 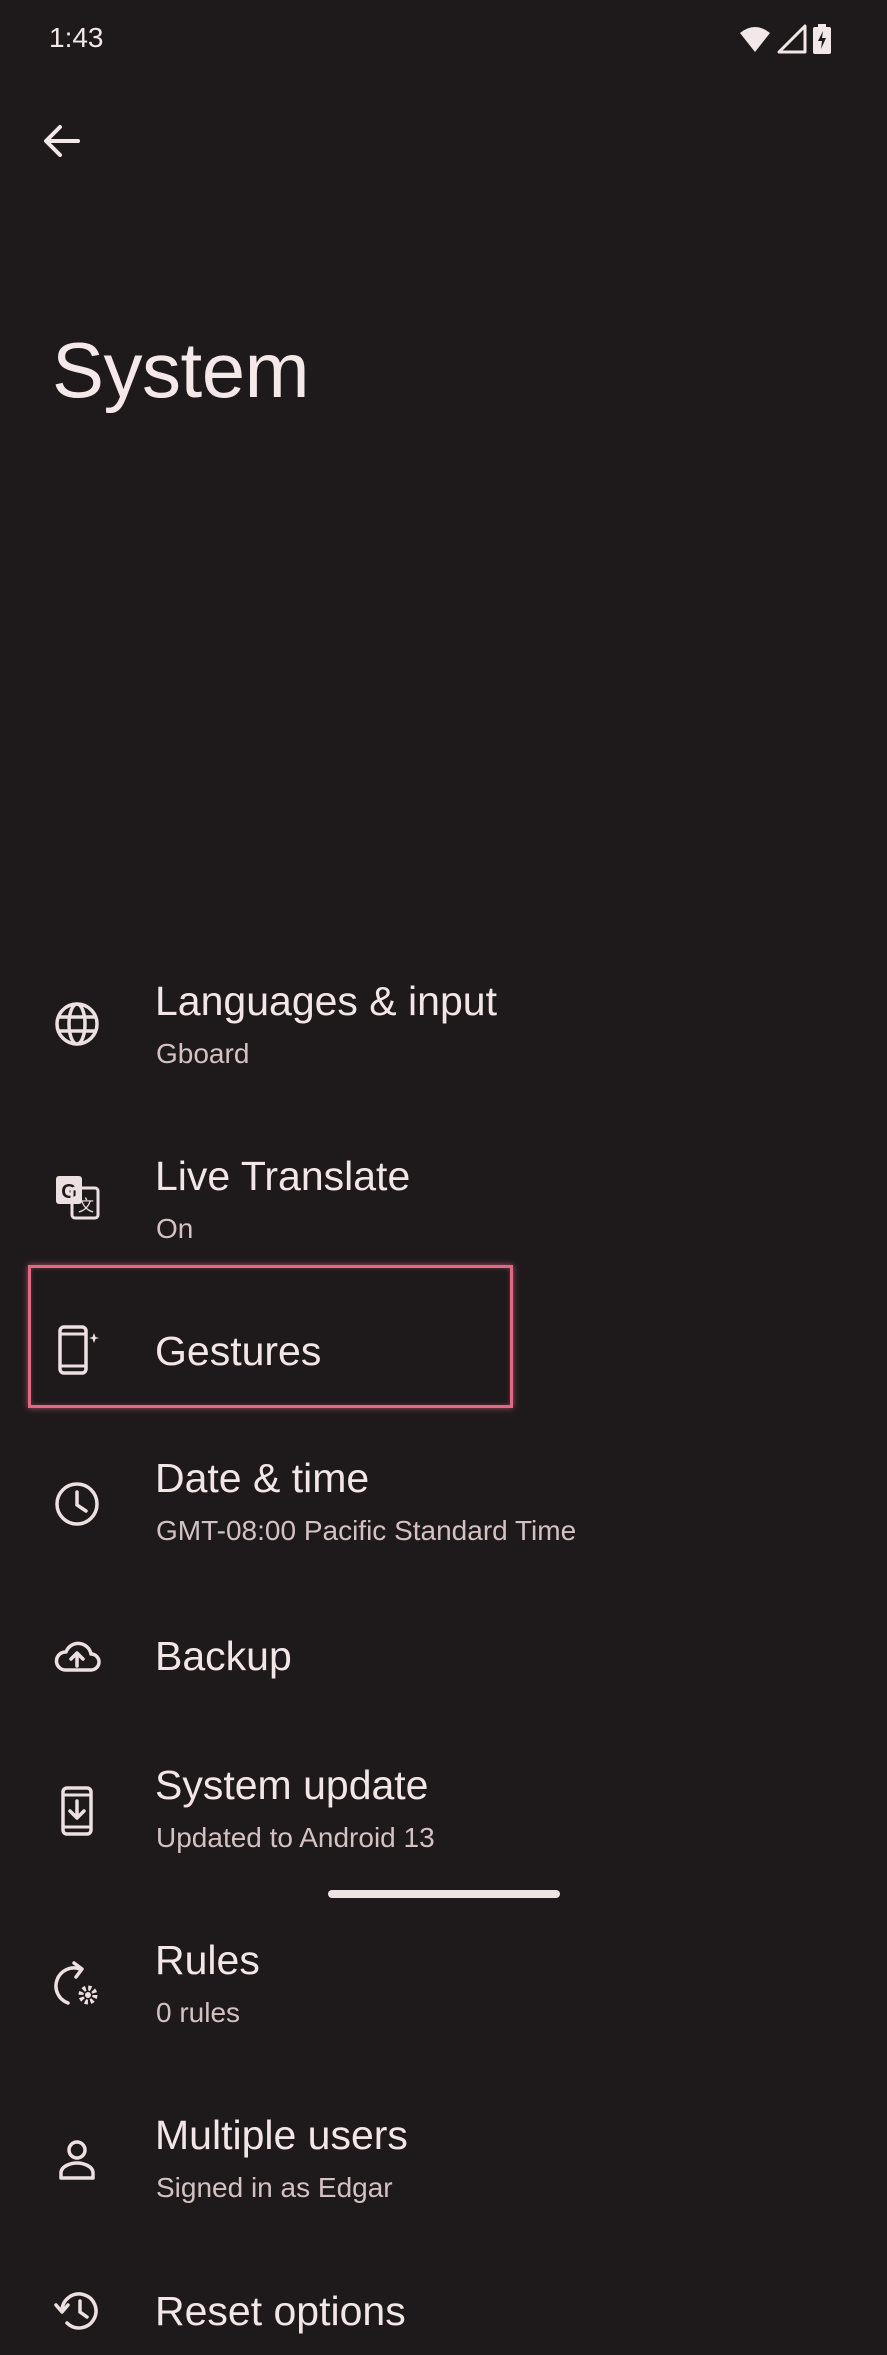 I want to click on cloud-upload-icon, so click(x=77, y=1656).